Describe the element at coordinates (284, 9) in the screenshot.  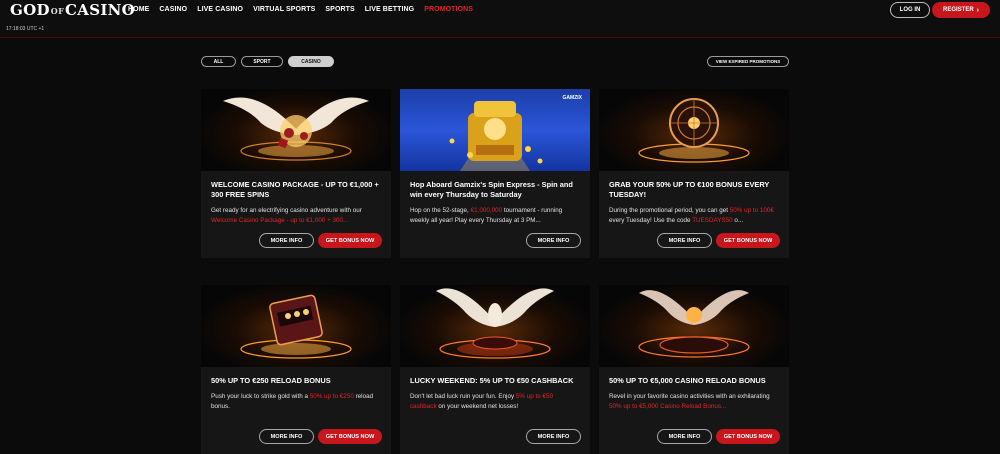
I see `nav-item-virtual-sports: VIRTUAL SPORTS` at that location.